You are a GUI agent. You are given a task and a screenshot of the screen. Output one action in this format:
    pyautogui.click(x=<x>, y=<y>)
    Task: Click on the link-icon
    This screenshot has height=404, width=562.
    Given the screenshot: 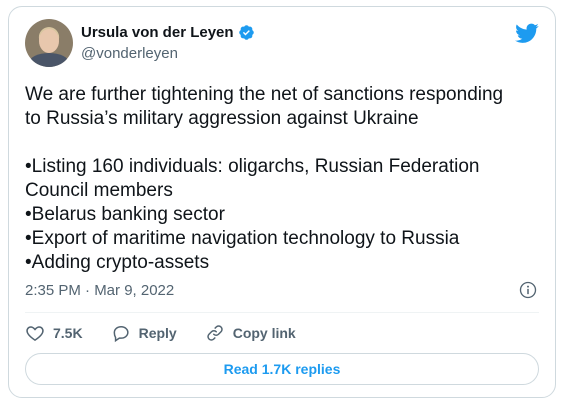 What is the action you would take?
    pyautogui.click(x=214, y=333)
    